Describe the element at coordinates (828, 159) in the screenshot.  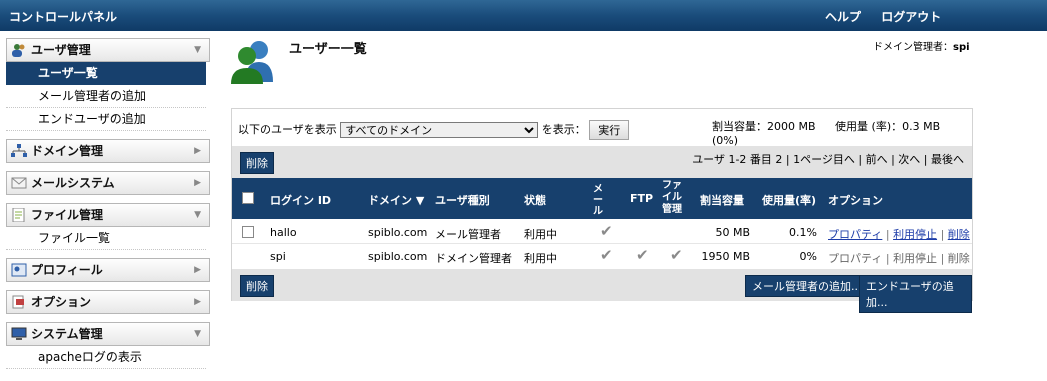
I see `pagination: ユーザ 1-2 番目 2 | 1ページ目へ | 前へ | 次へ | 最後へ` at that location.